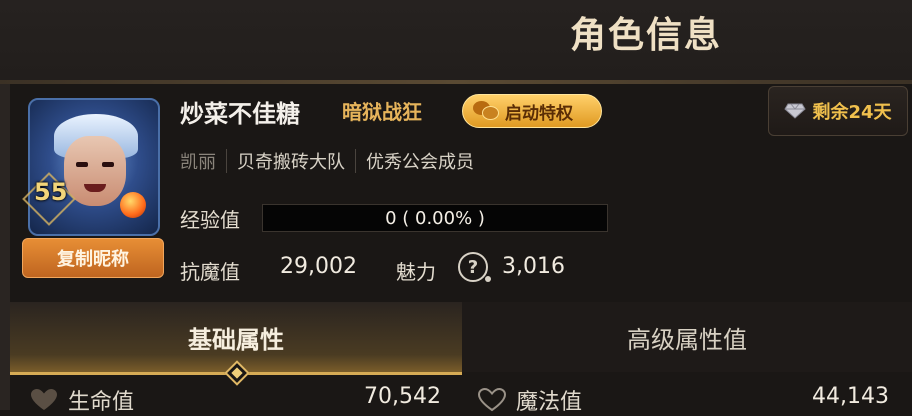 The image size is (912, 416). I want to click on panel-edge, so click(5, 247).